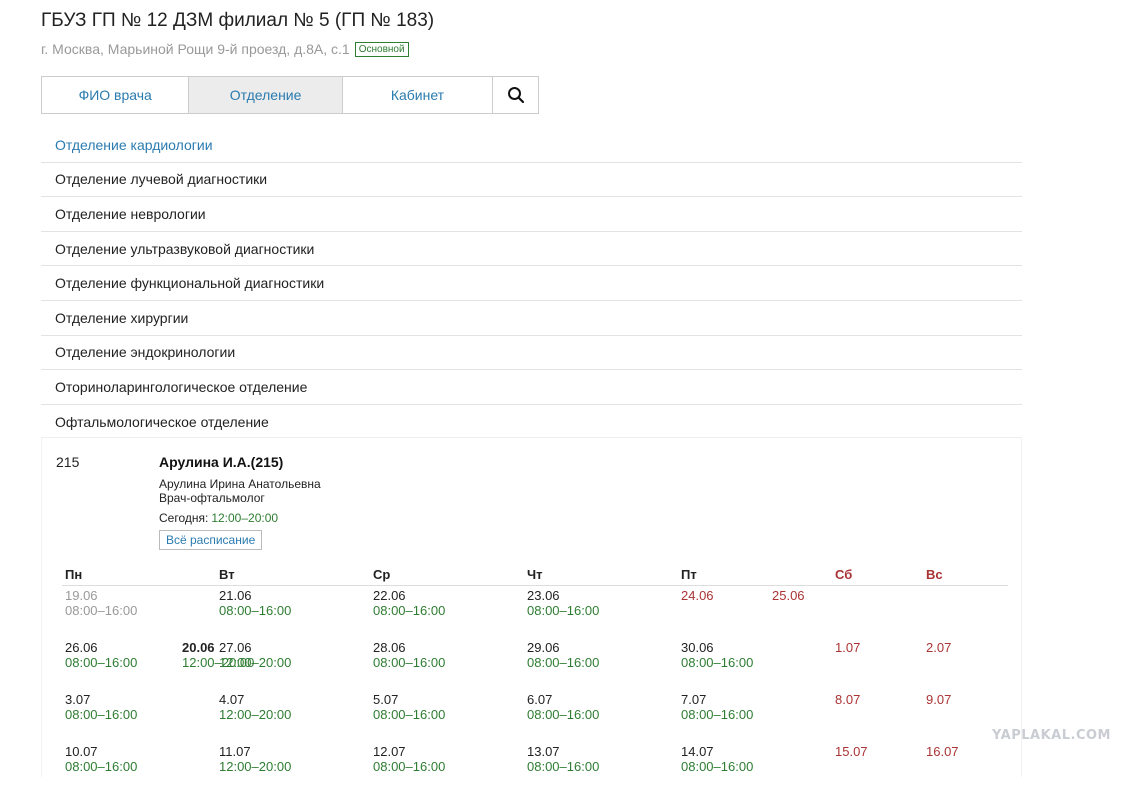 The height and width of the screenshot is (794, 1137). I want to click on schedule-day-cell: 23.06 08:00–16:00, so click(601, 613).